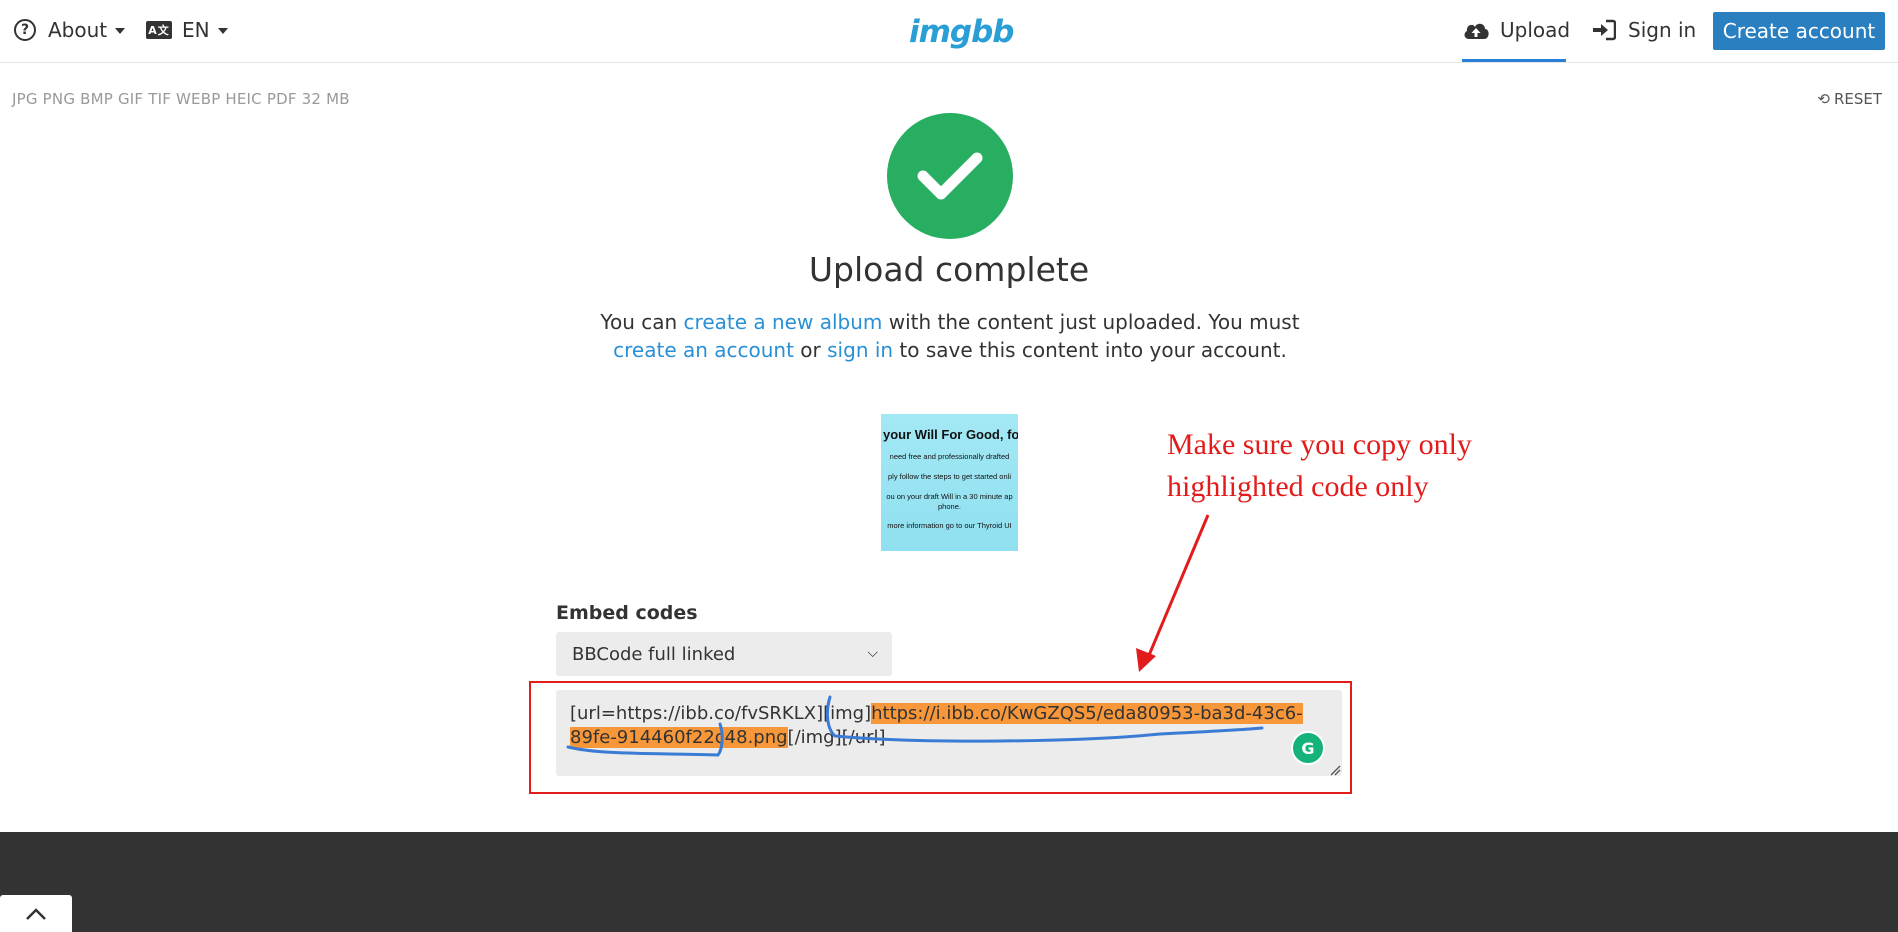  What do you see at coordinates (961, 32) in the screenshot?
I see `site-logo: imgbb` at bounding box center [961, 32].